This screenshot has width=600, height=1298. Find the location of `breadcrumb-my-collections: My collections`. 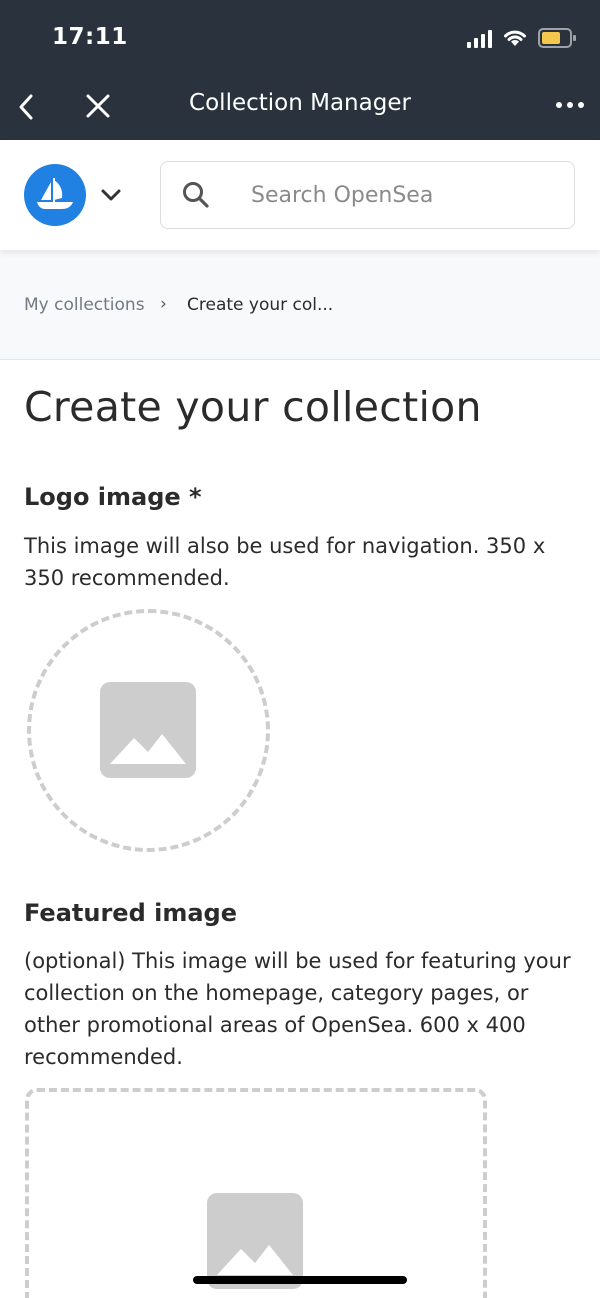

breadcrumb-my-collections: My collections is located at coordinates (84, 305).